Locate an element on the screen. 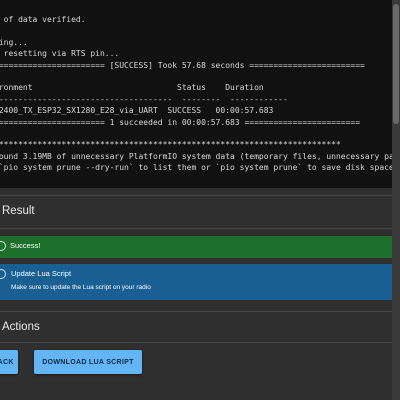  success-banner: Success! is located at coordinates (196, 247).